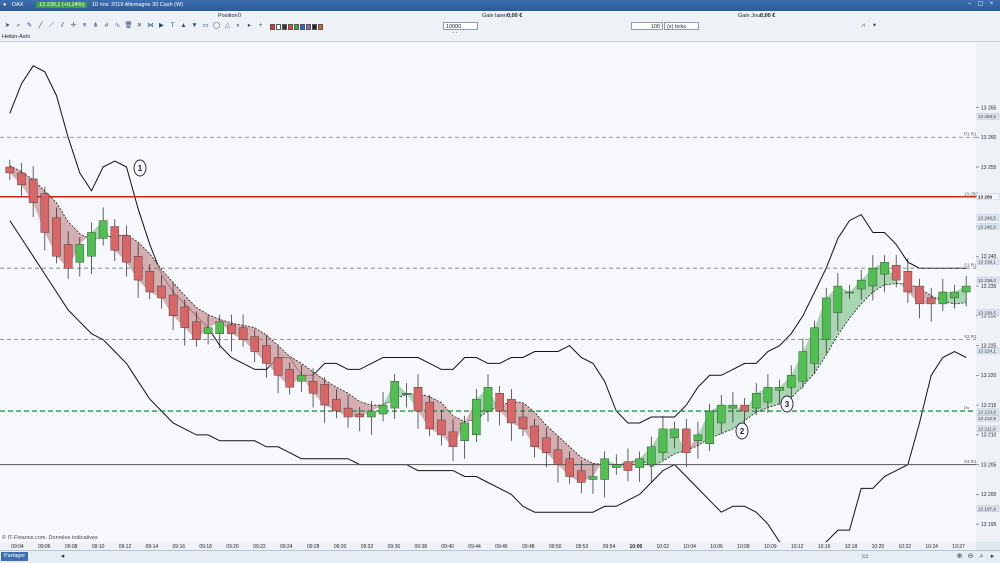 The width and height of the screenshot is (1000, 563). What do you see at coordinates (95, 25) in the screenshot?
I see `pitchfork-icon: ⋔` at bounding box center [95, 25].